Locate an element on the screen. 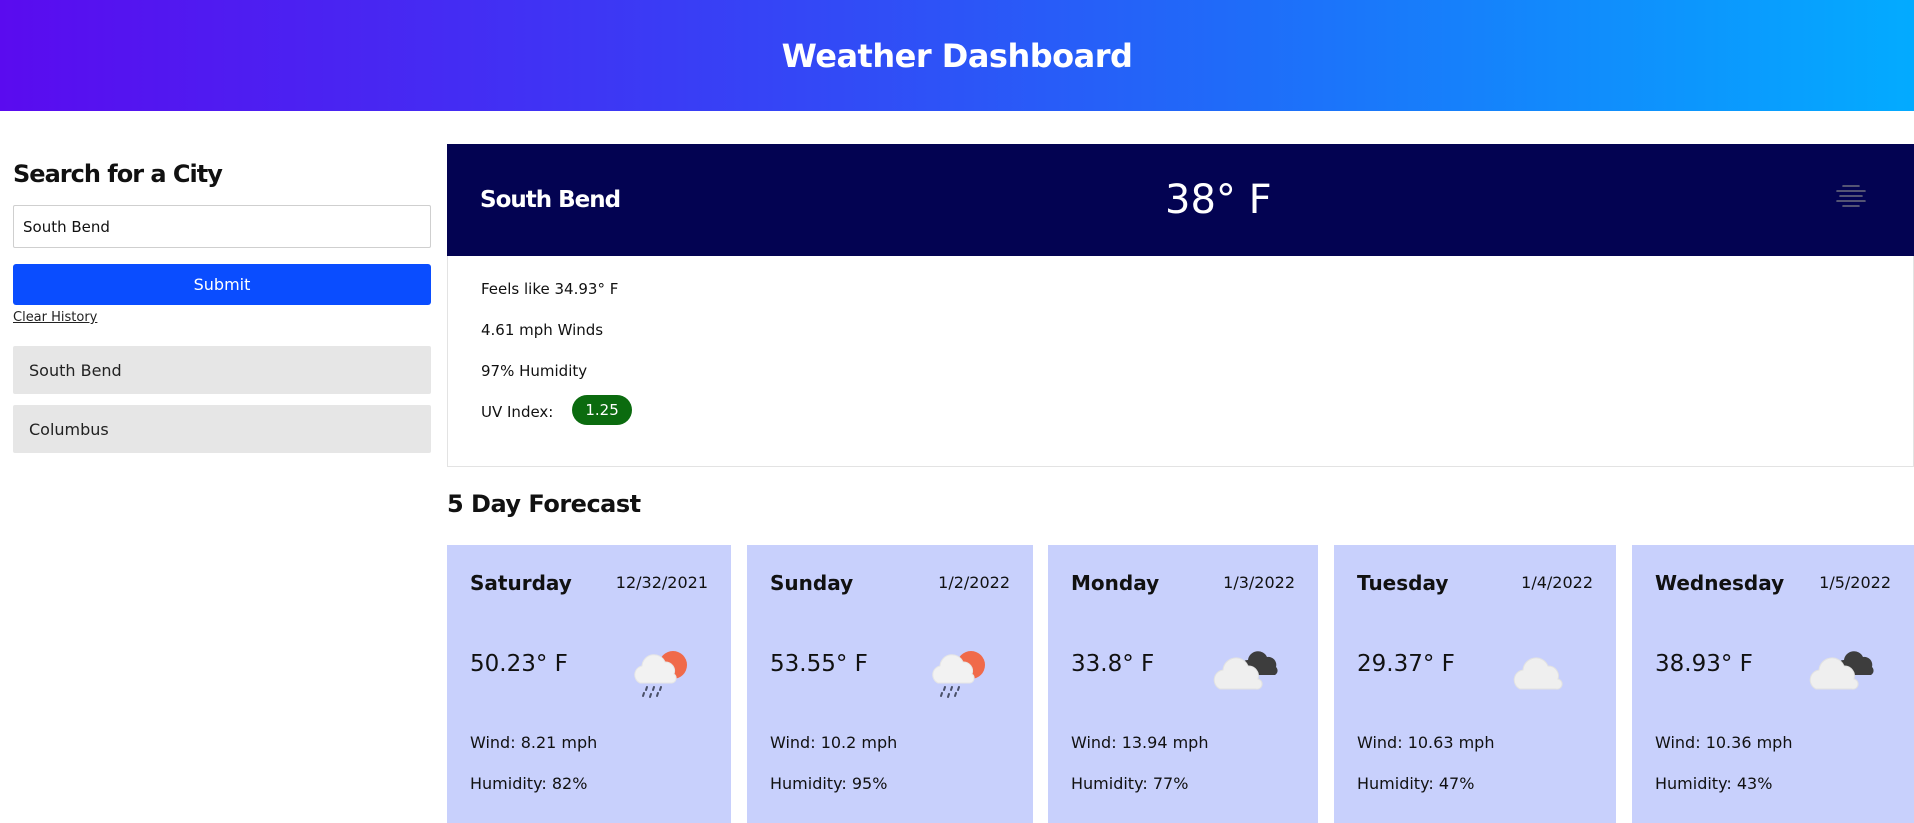 The image size is (1914, 823). forecast-day: Wednesday is located at coordinates (1720, 583).